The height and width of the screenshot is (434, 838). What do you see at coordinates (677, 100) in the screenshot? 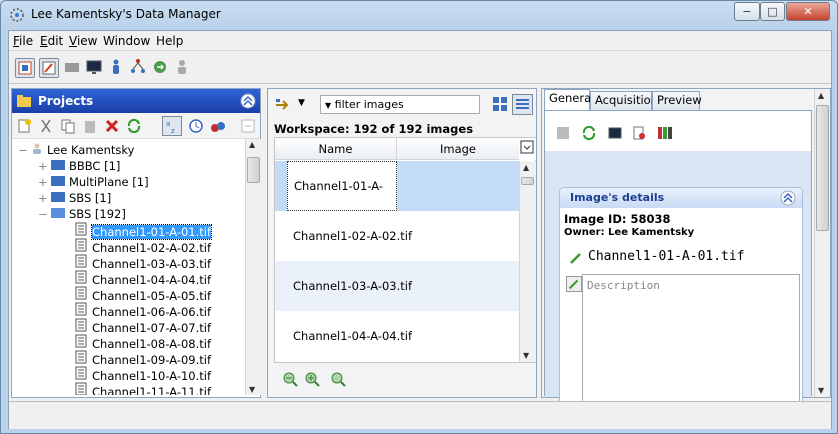
I see `tab-preview: Preview` at bounding box center [677, 100].